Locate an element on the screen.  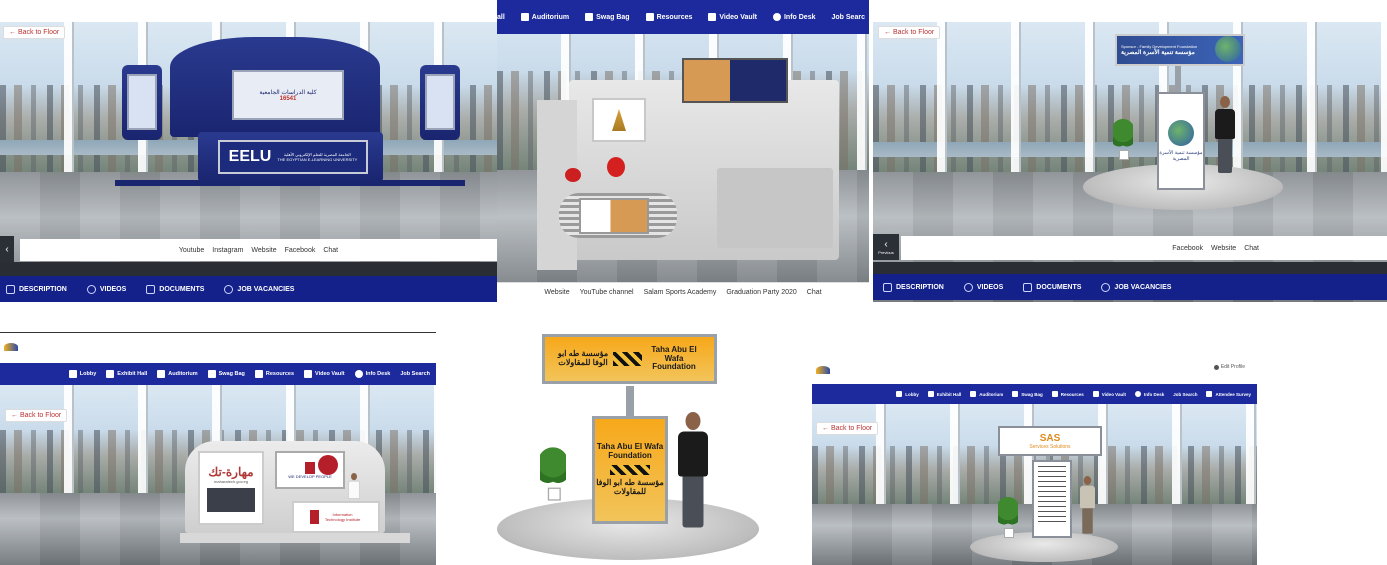
nav-item-hall: all is located at coordinates (501, 17).